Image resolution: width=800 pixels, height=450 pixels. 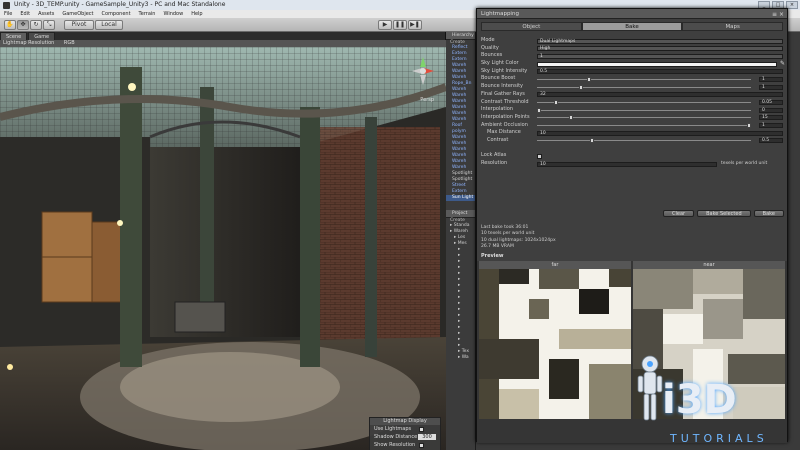 I want to click on bake-selected-button: Bake Selected, so click(x=724, y=213).